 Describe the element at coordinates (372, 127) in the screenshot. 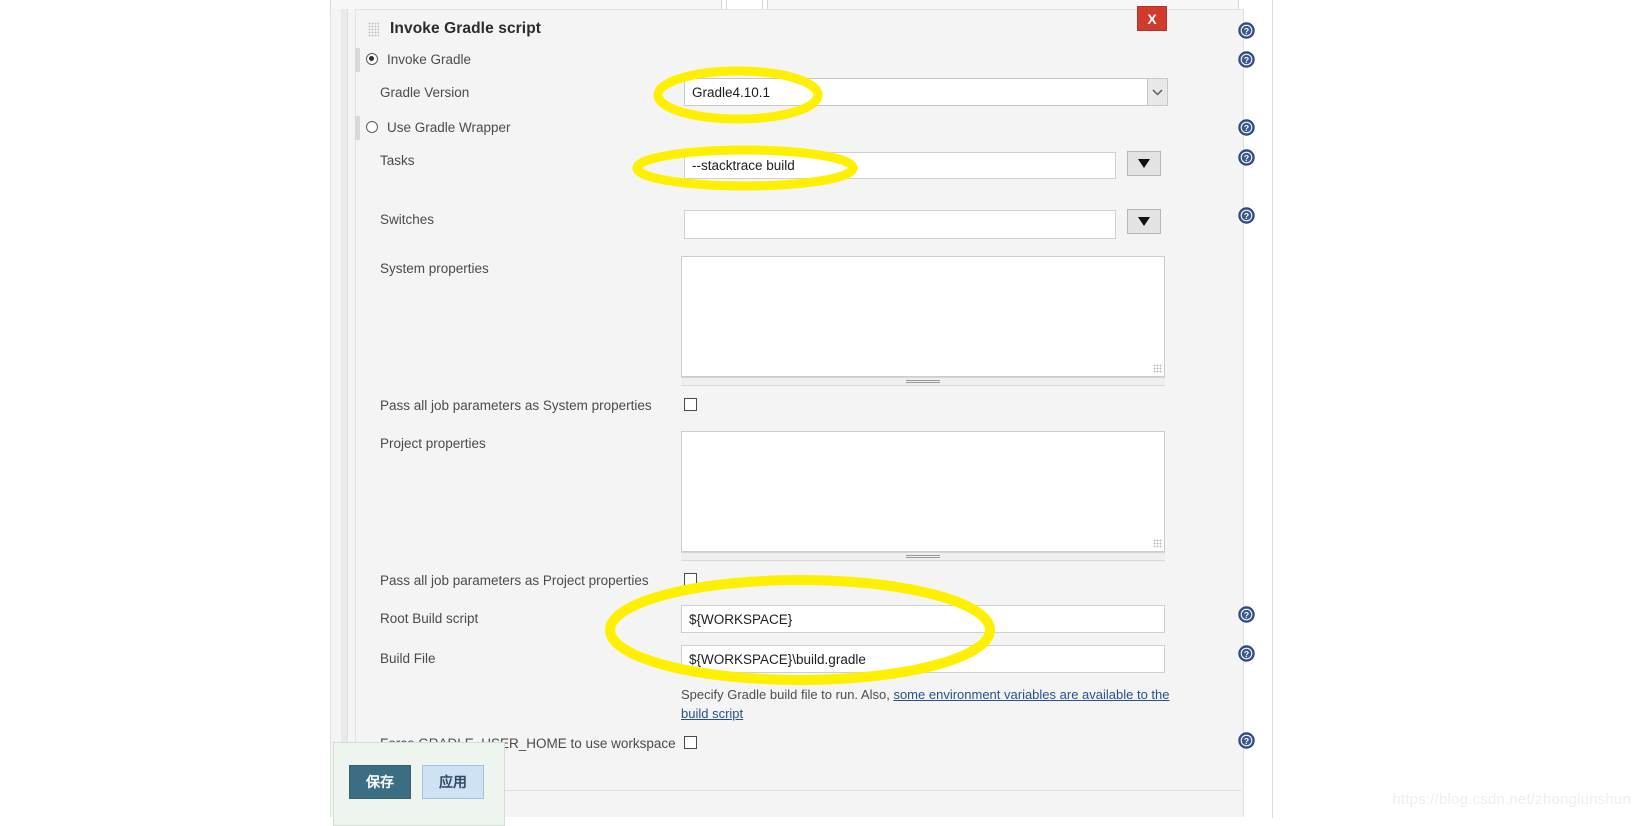

I see `radio-use-gradle-wrapper` at that location.